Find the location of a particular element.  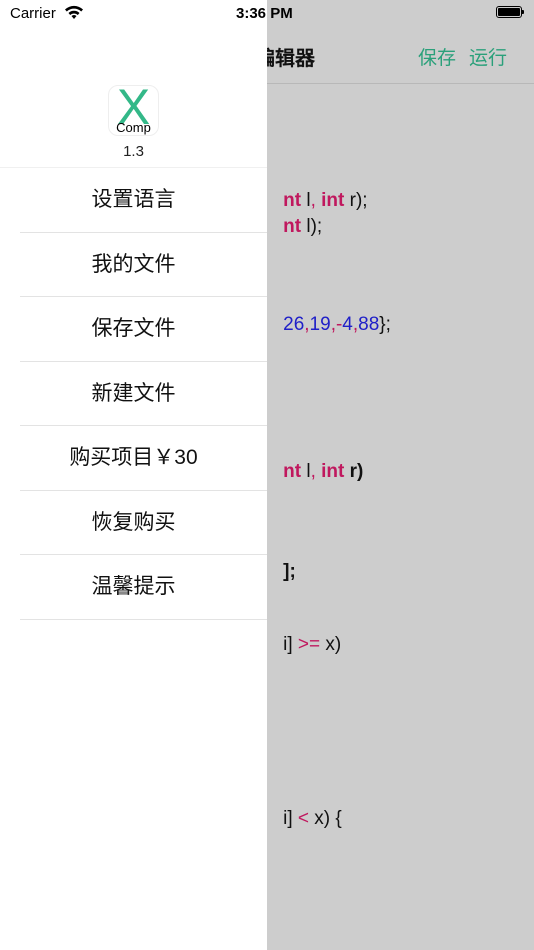

menu-item-restore-purchase: 恢复购买 is located at coordinates (133, 523).